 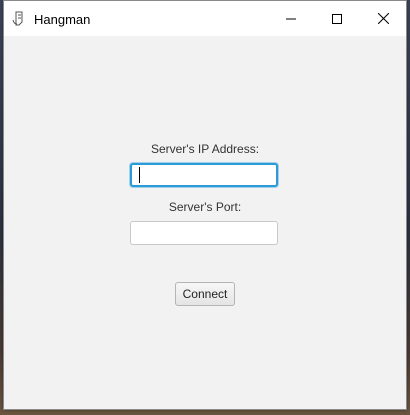 I want to click on window-title: Hangman, so click(x=62, y=19).